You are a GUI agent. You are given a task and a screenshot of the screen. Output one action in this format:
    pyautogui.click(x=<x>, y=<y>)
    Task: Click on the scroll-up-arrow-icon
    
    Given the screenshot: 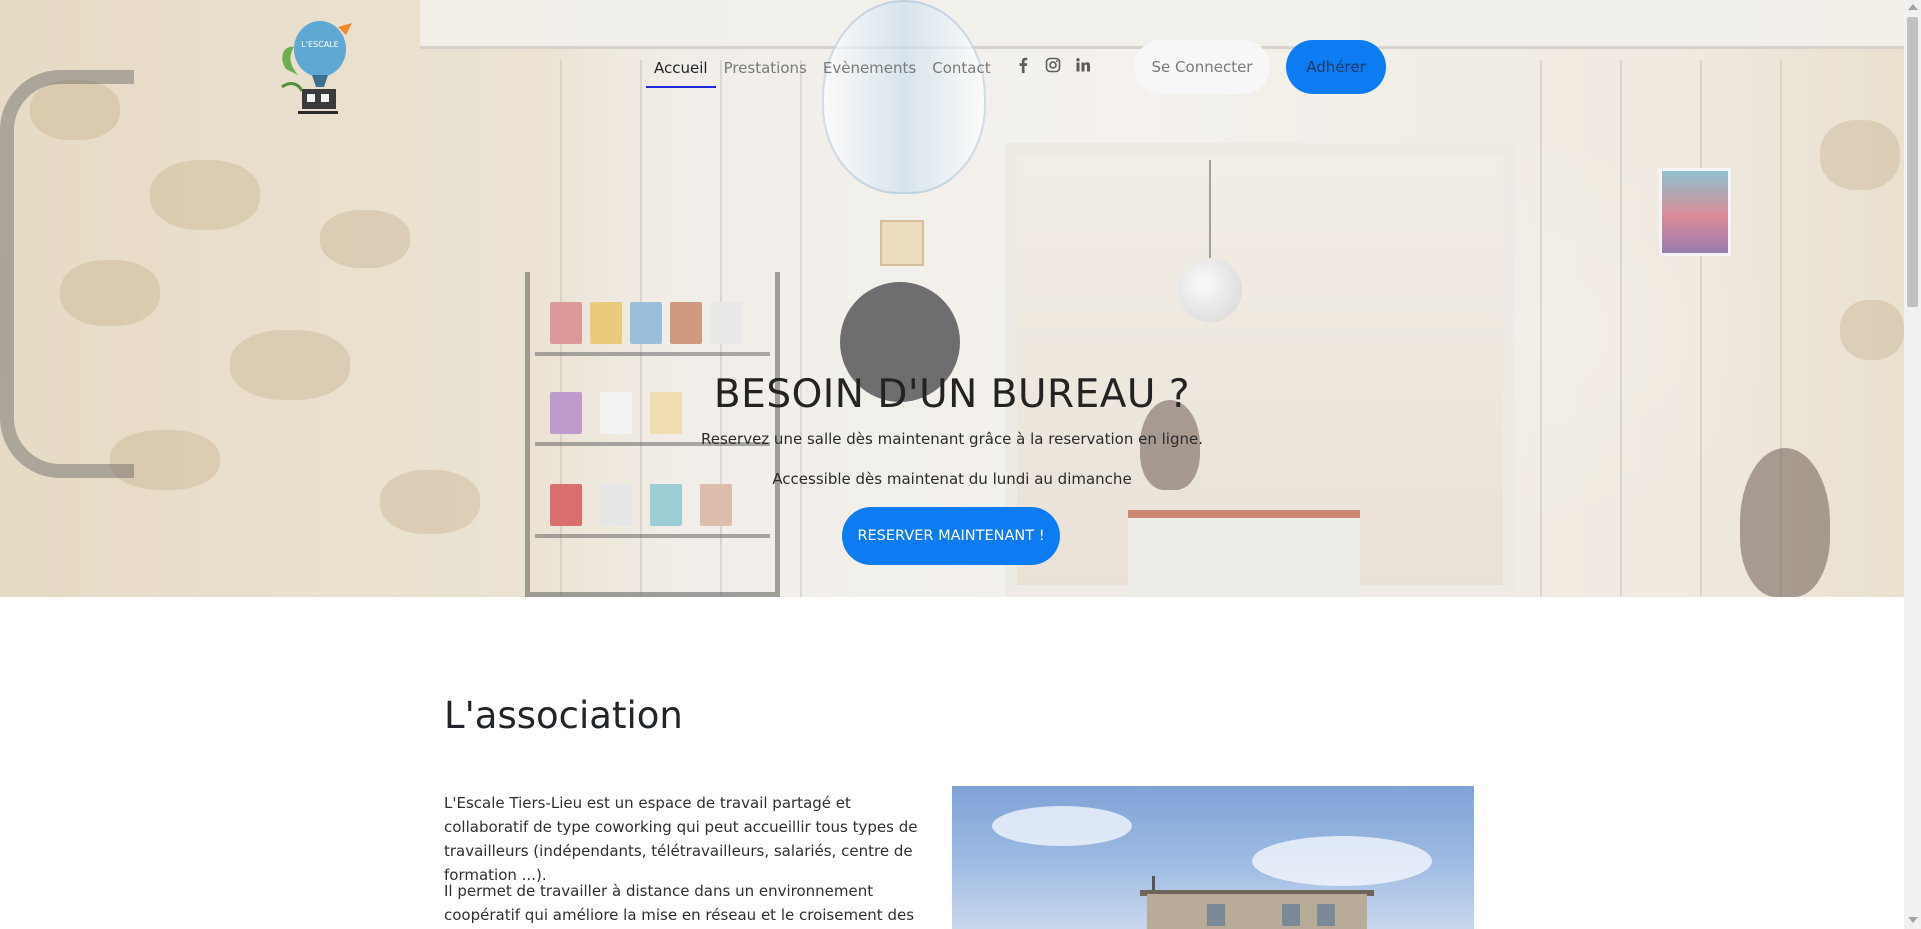 What is the action you would take?
    pyautogui.click(x=1913, y=7)
    